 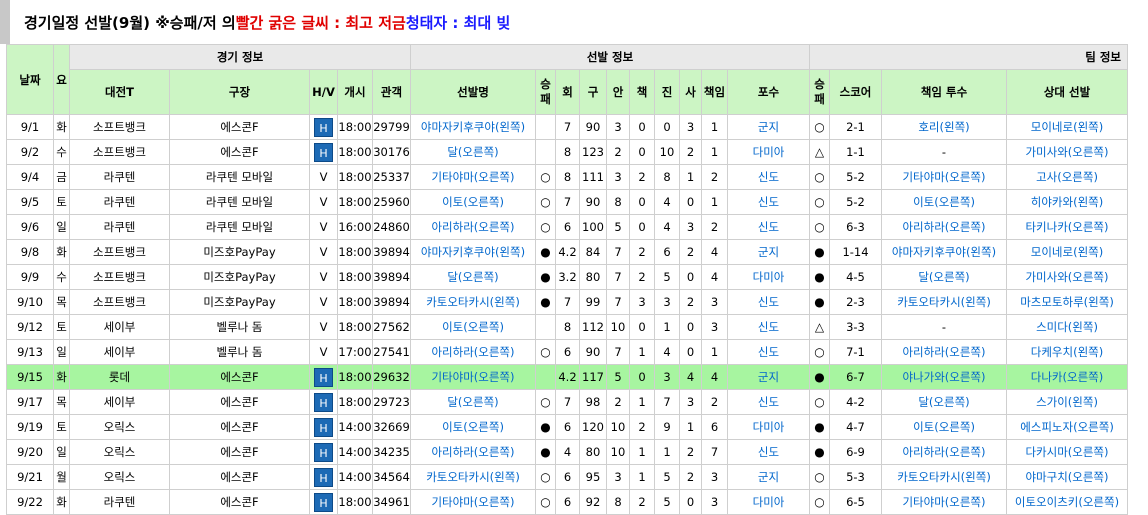 What do you see at coordinates (30, 402) in the screenshot?
I see `date-cell: 9/17` at bounding box center [30, 402].